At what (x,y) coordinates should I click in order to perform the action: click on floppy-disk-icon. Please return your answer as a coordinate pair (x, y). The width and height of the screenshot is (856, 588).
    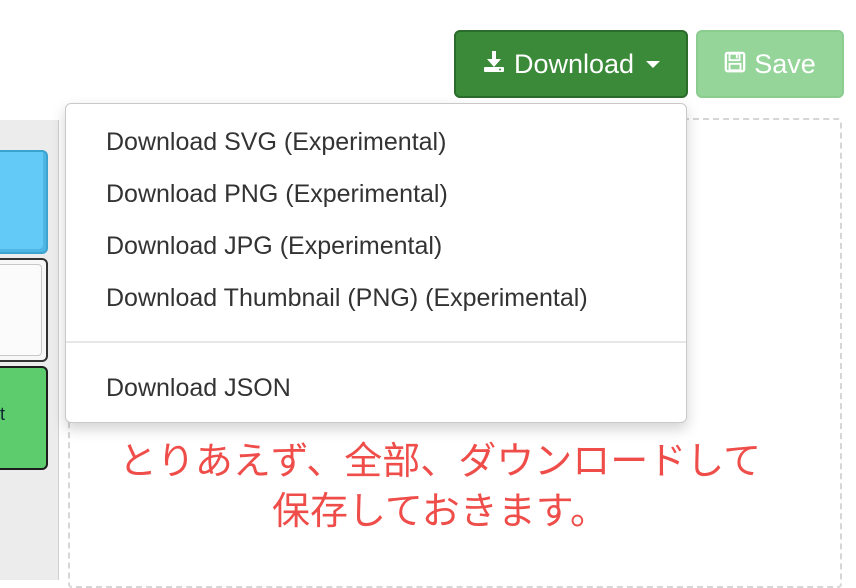
    Looking at the image, I should click on (735, 64).